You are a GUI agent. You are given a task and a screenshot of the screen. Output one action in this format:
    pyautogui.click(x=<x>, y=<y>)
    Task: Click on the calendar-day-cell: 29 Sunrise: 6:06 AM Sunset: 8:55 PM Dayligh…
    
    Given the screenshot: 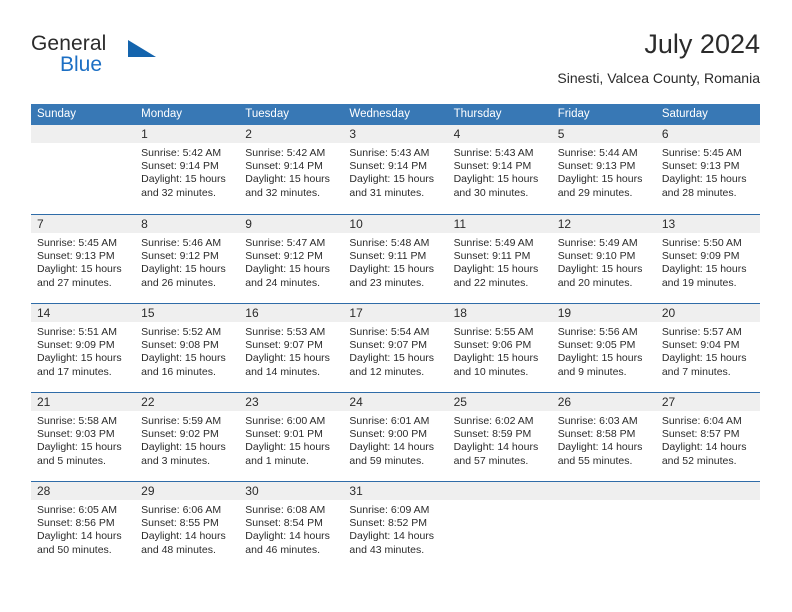 What is the action you would take?
    pyautogui.click(x=187, y=526)
    